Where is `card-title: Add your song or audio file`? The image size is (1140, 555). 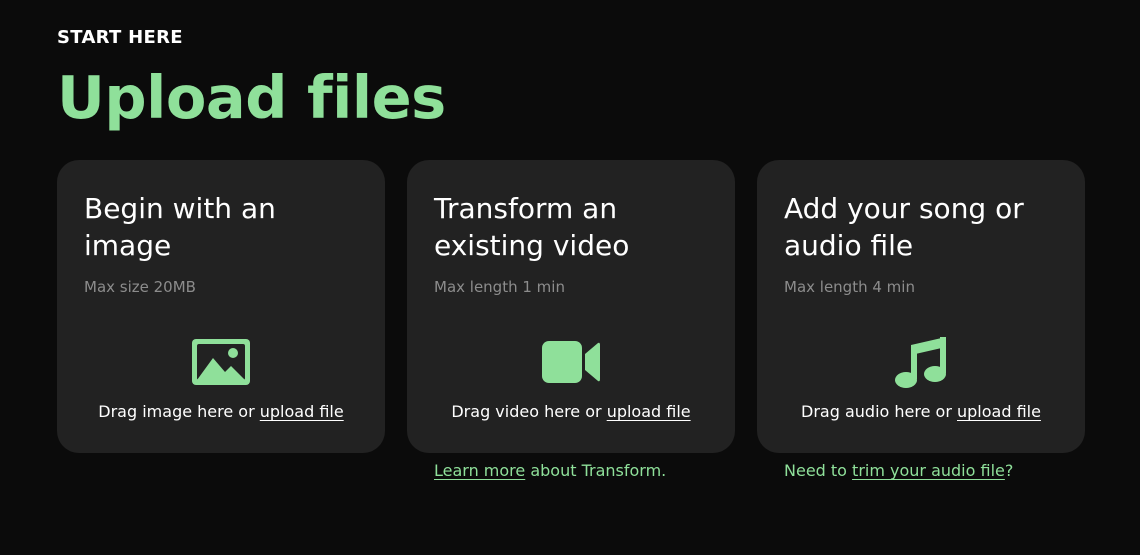 card-title: Add your song or audio file is located at coordinates (904, 227).